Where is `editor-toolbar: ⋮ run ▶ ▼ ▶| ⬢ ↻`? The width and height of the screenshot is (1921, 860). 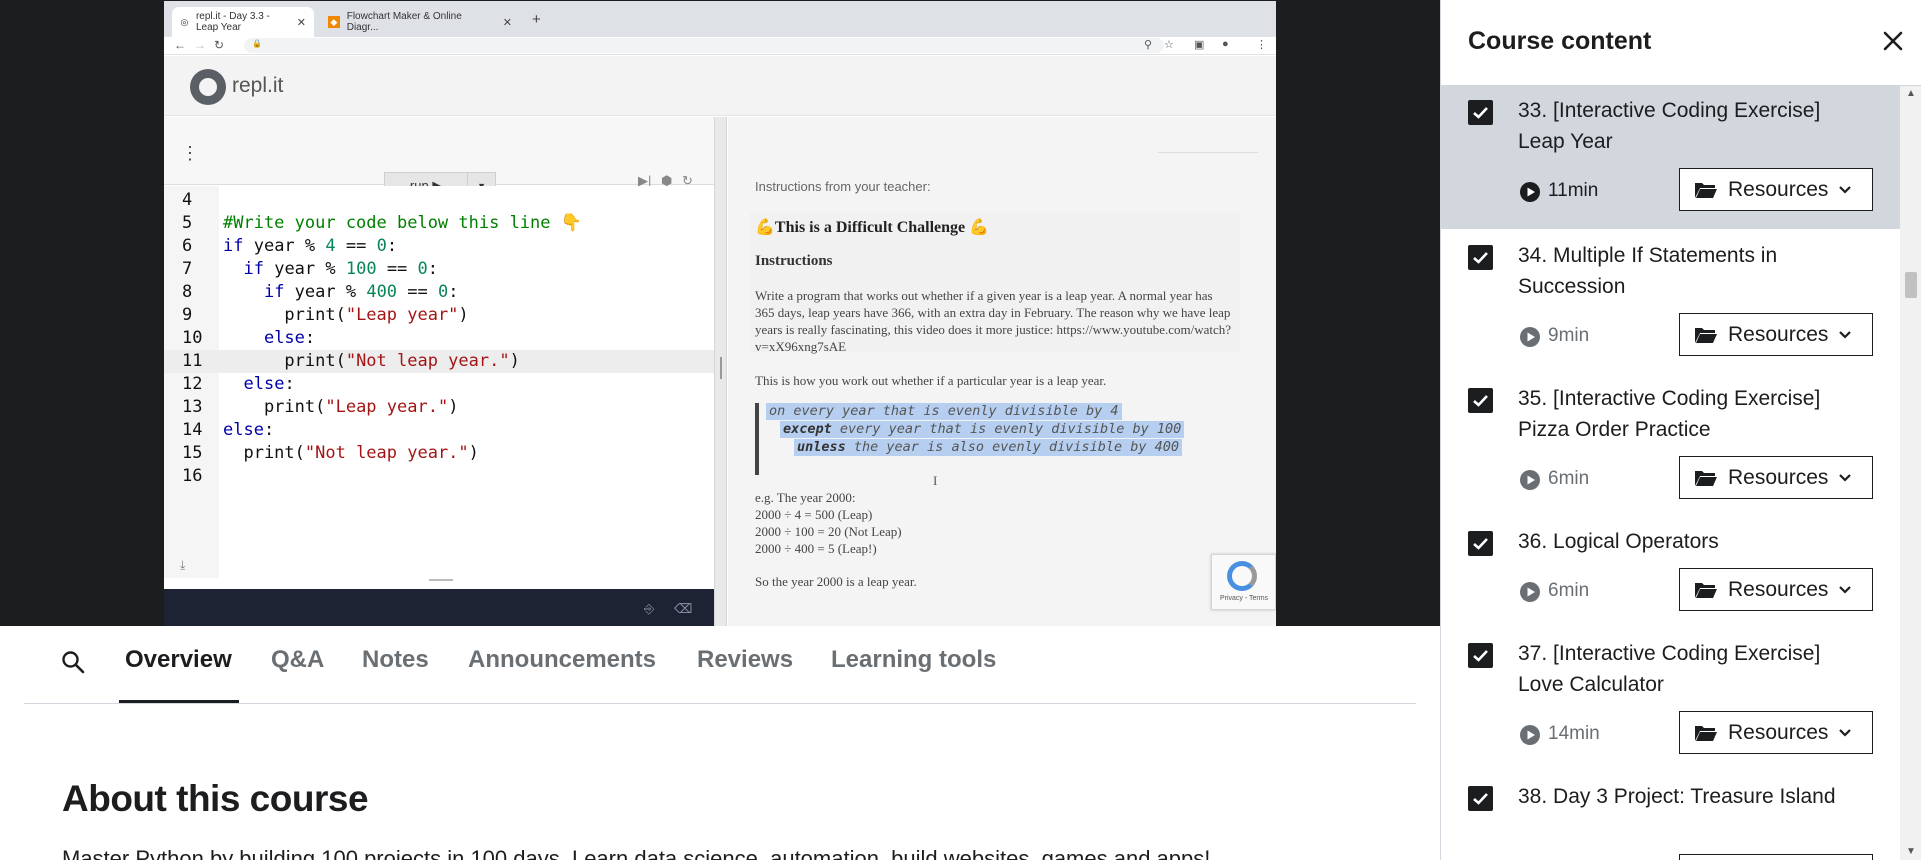 editor-toolbar: ⋮ run ▶ ▼ ▶| ⬢ ↻ is located at coordinates (439, 158).